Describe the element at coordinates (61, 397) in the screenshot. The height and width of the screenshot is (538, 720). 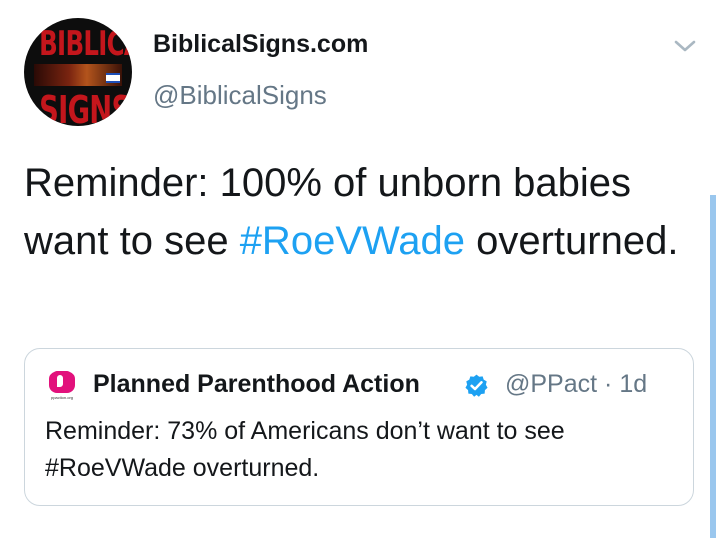
I see `avatar-caption: ppaction.org` at that location.